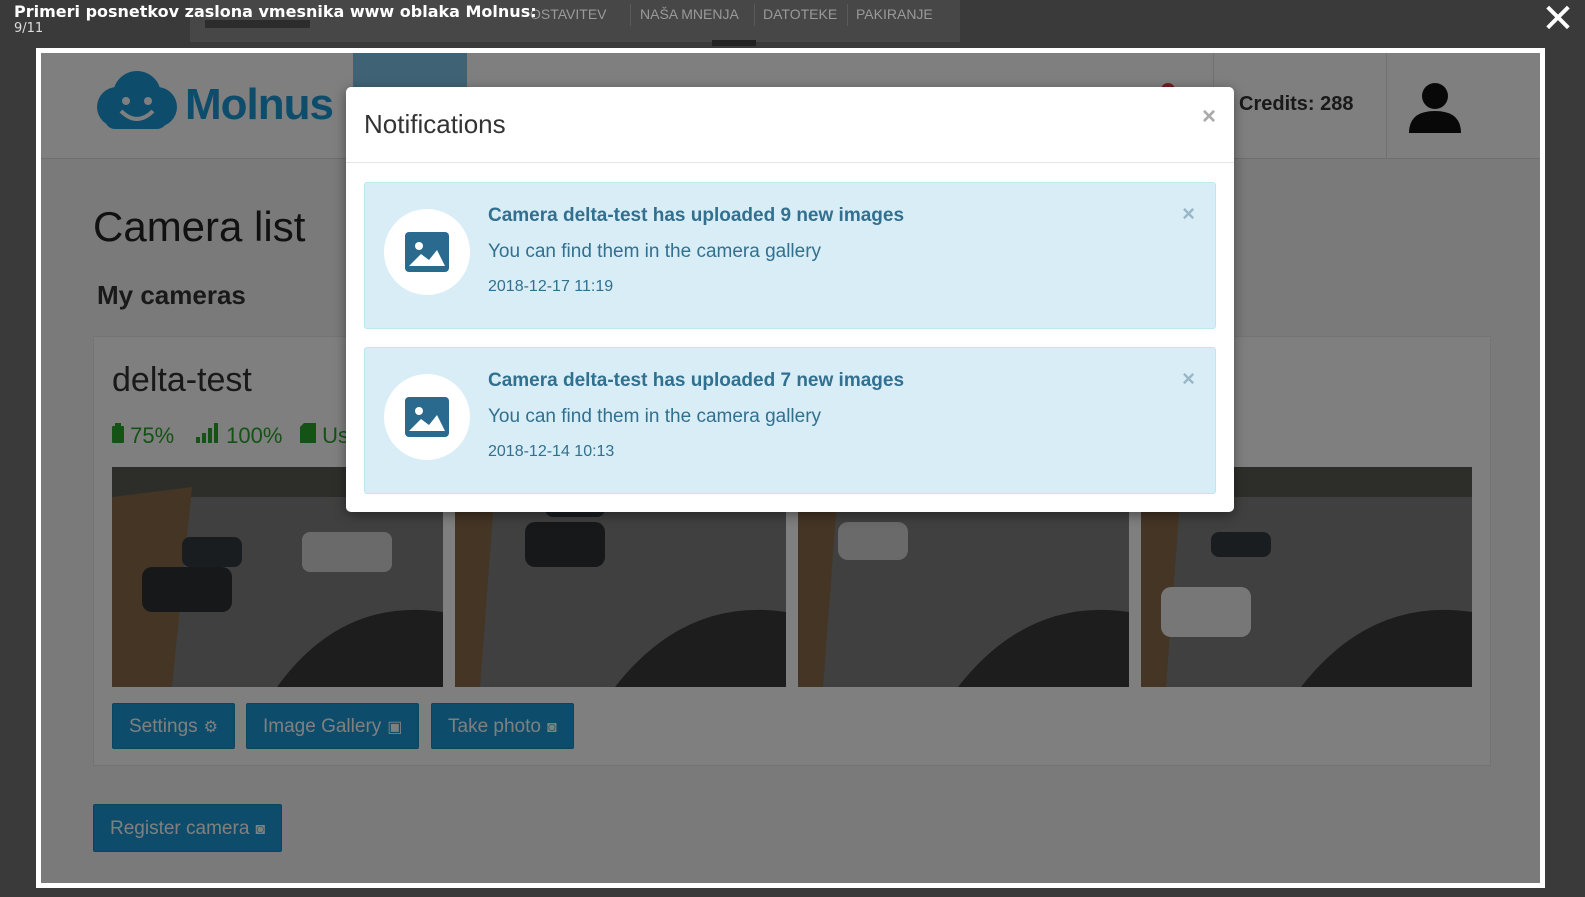 This screenshot has height=897, width=1585. I want to click on nav-item-ostavitev: OSTAVITEV, so click(568, 14).